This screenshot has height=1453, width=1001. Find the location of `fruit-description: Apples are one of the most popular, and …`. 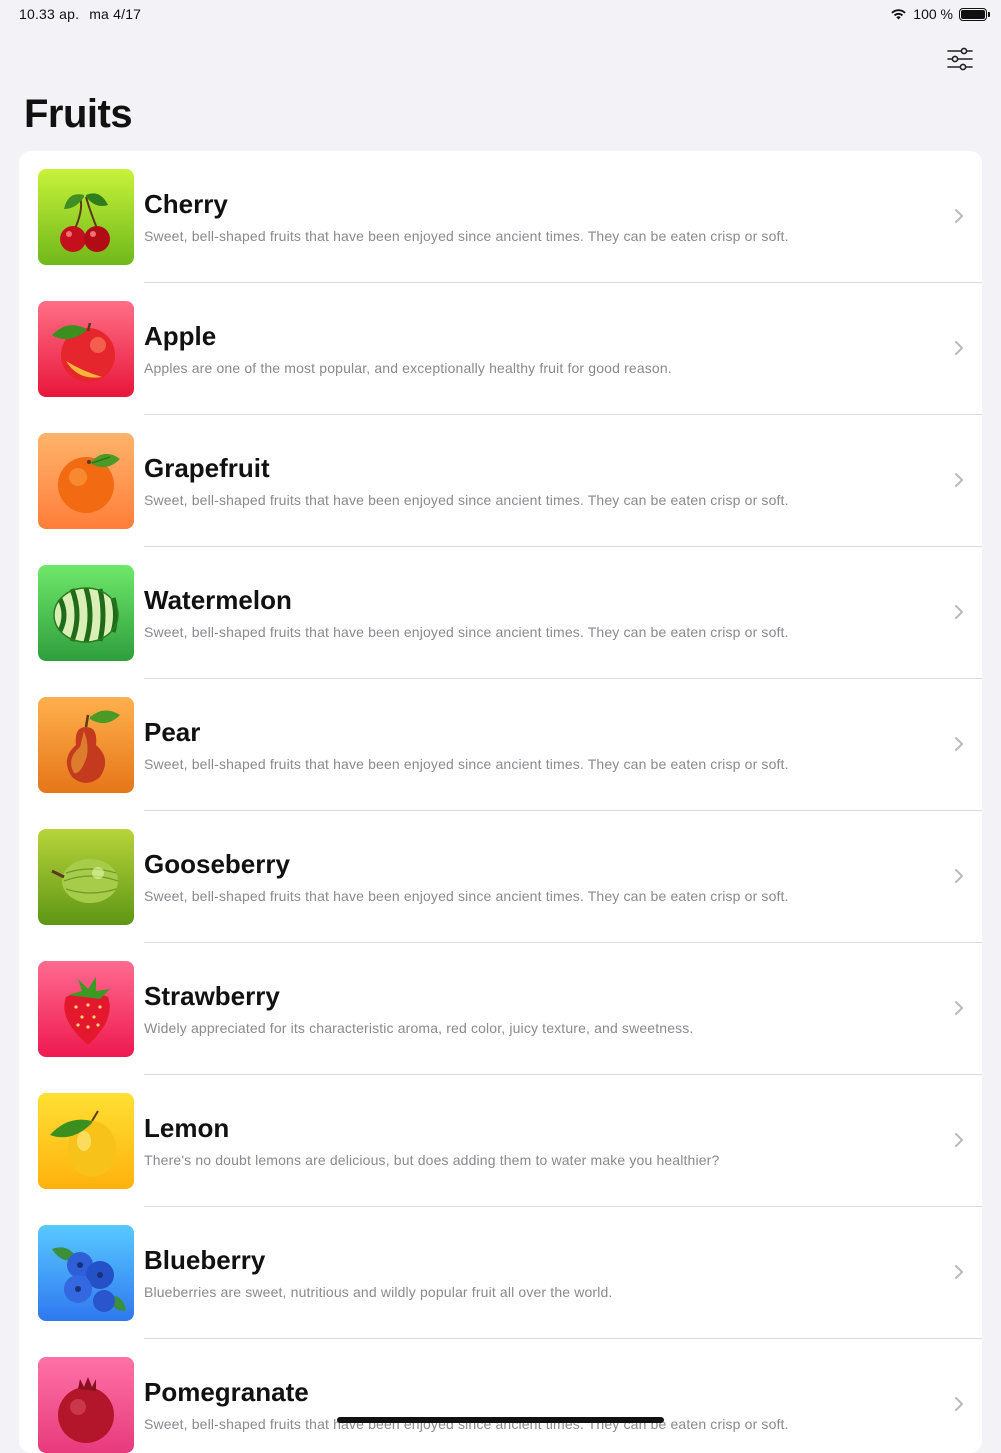

fruit-description: Apples are one of the most popular, and … is located at coordinates (408, 368).